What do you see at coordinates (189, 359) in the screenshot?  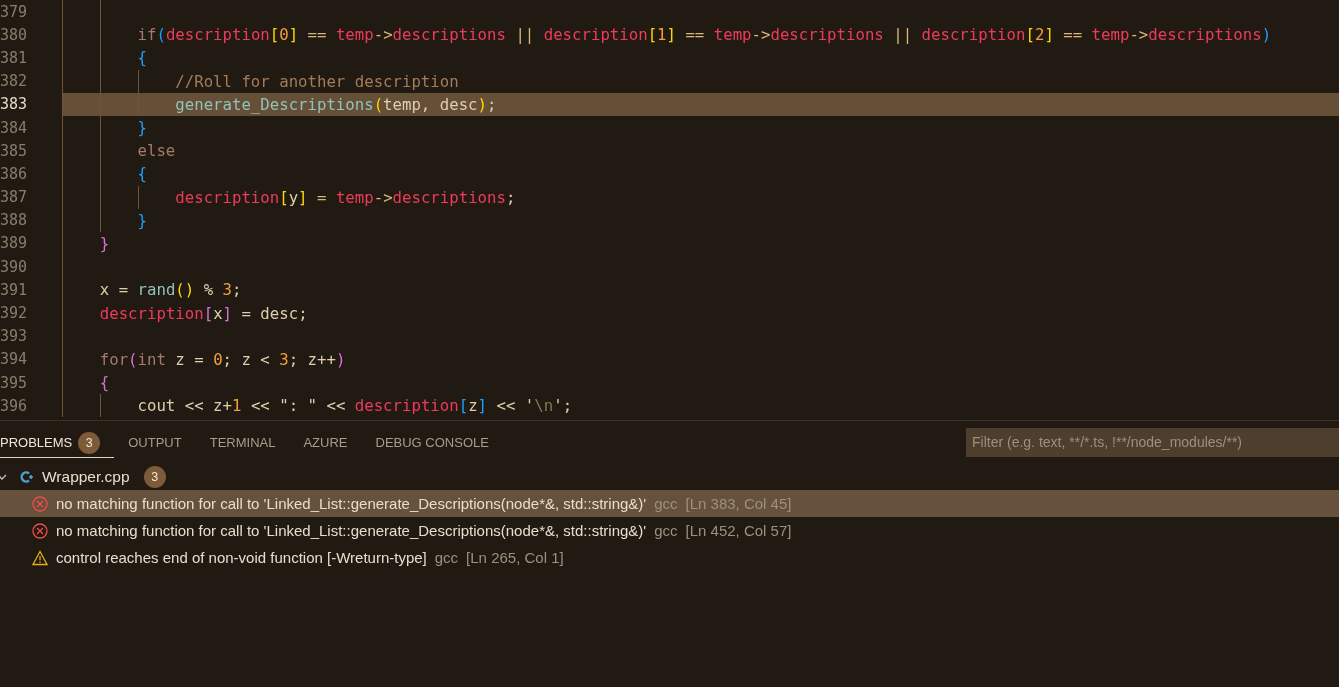 I see `code-token: z =` at bounding box center [189, 359].